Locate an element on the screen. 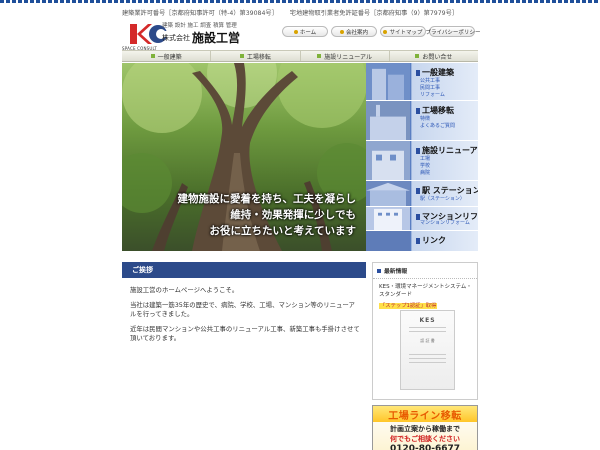 The height and width of the screenshot is (450, 600). side-menu-title: 工場移転 is located at coordinates (435, 110).